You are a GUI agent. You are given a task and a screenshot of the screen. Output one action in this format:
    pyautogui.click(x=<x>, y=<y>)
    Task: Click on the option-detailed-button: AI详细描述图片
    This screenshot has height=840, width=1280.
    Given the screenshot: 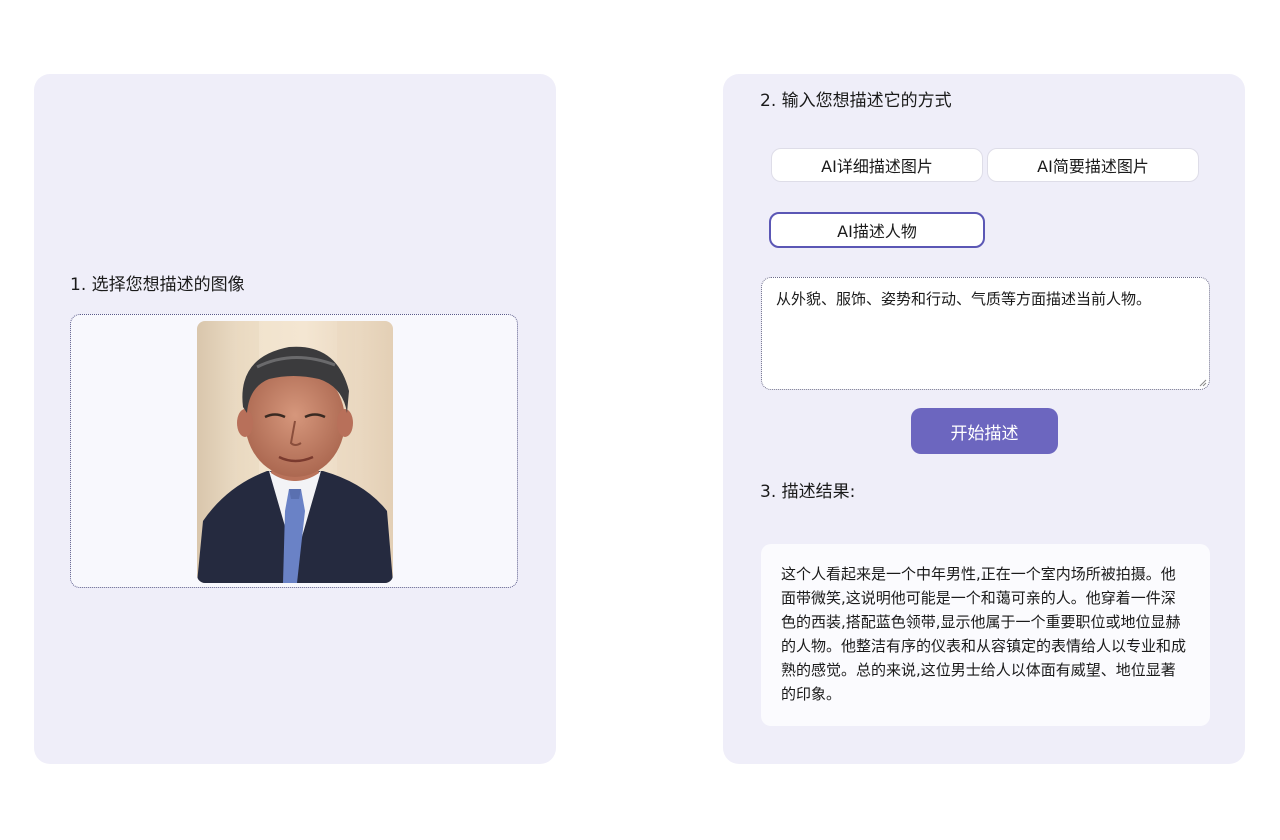 What is the action you would take?
    pyautogui.click(x=877, y=165)
    